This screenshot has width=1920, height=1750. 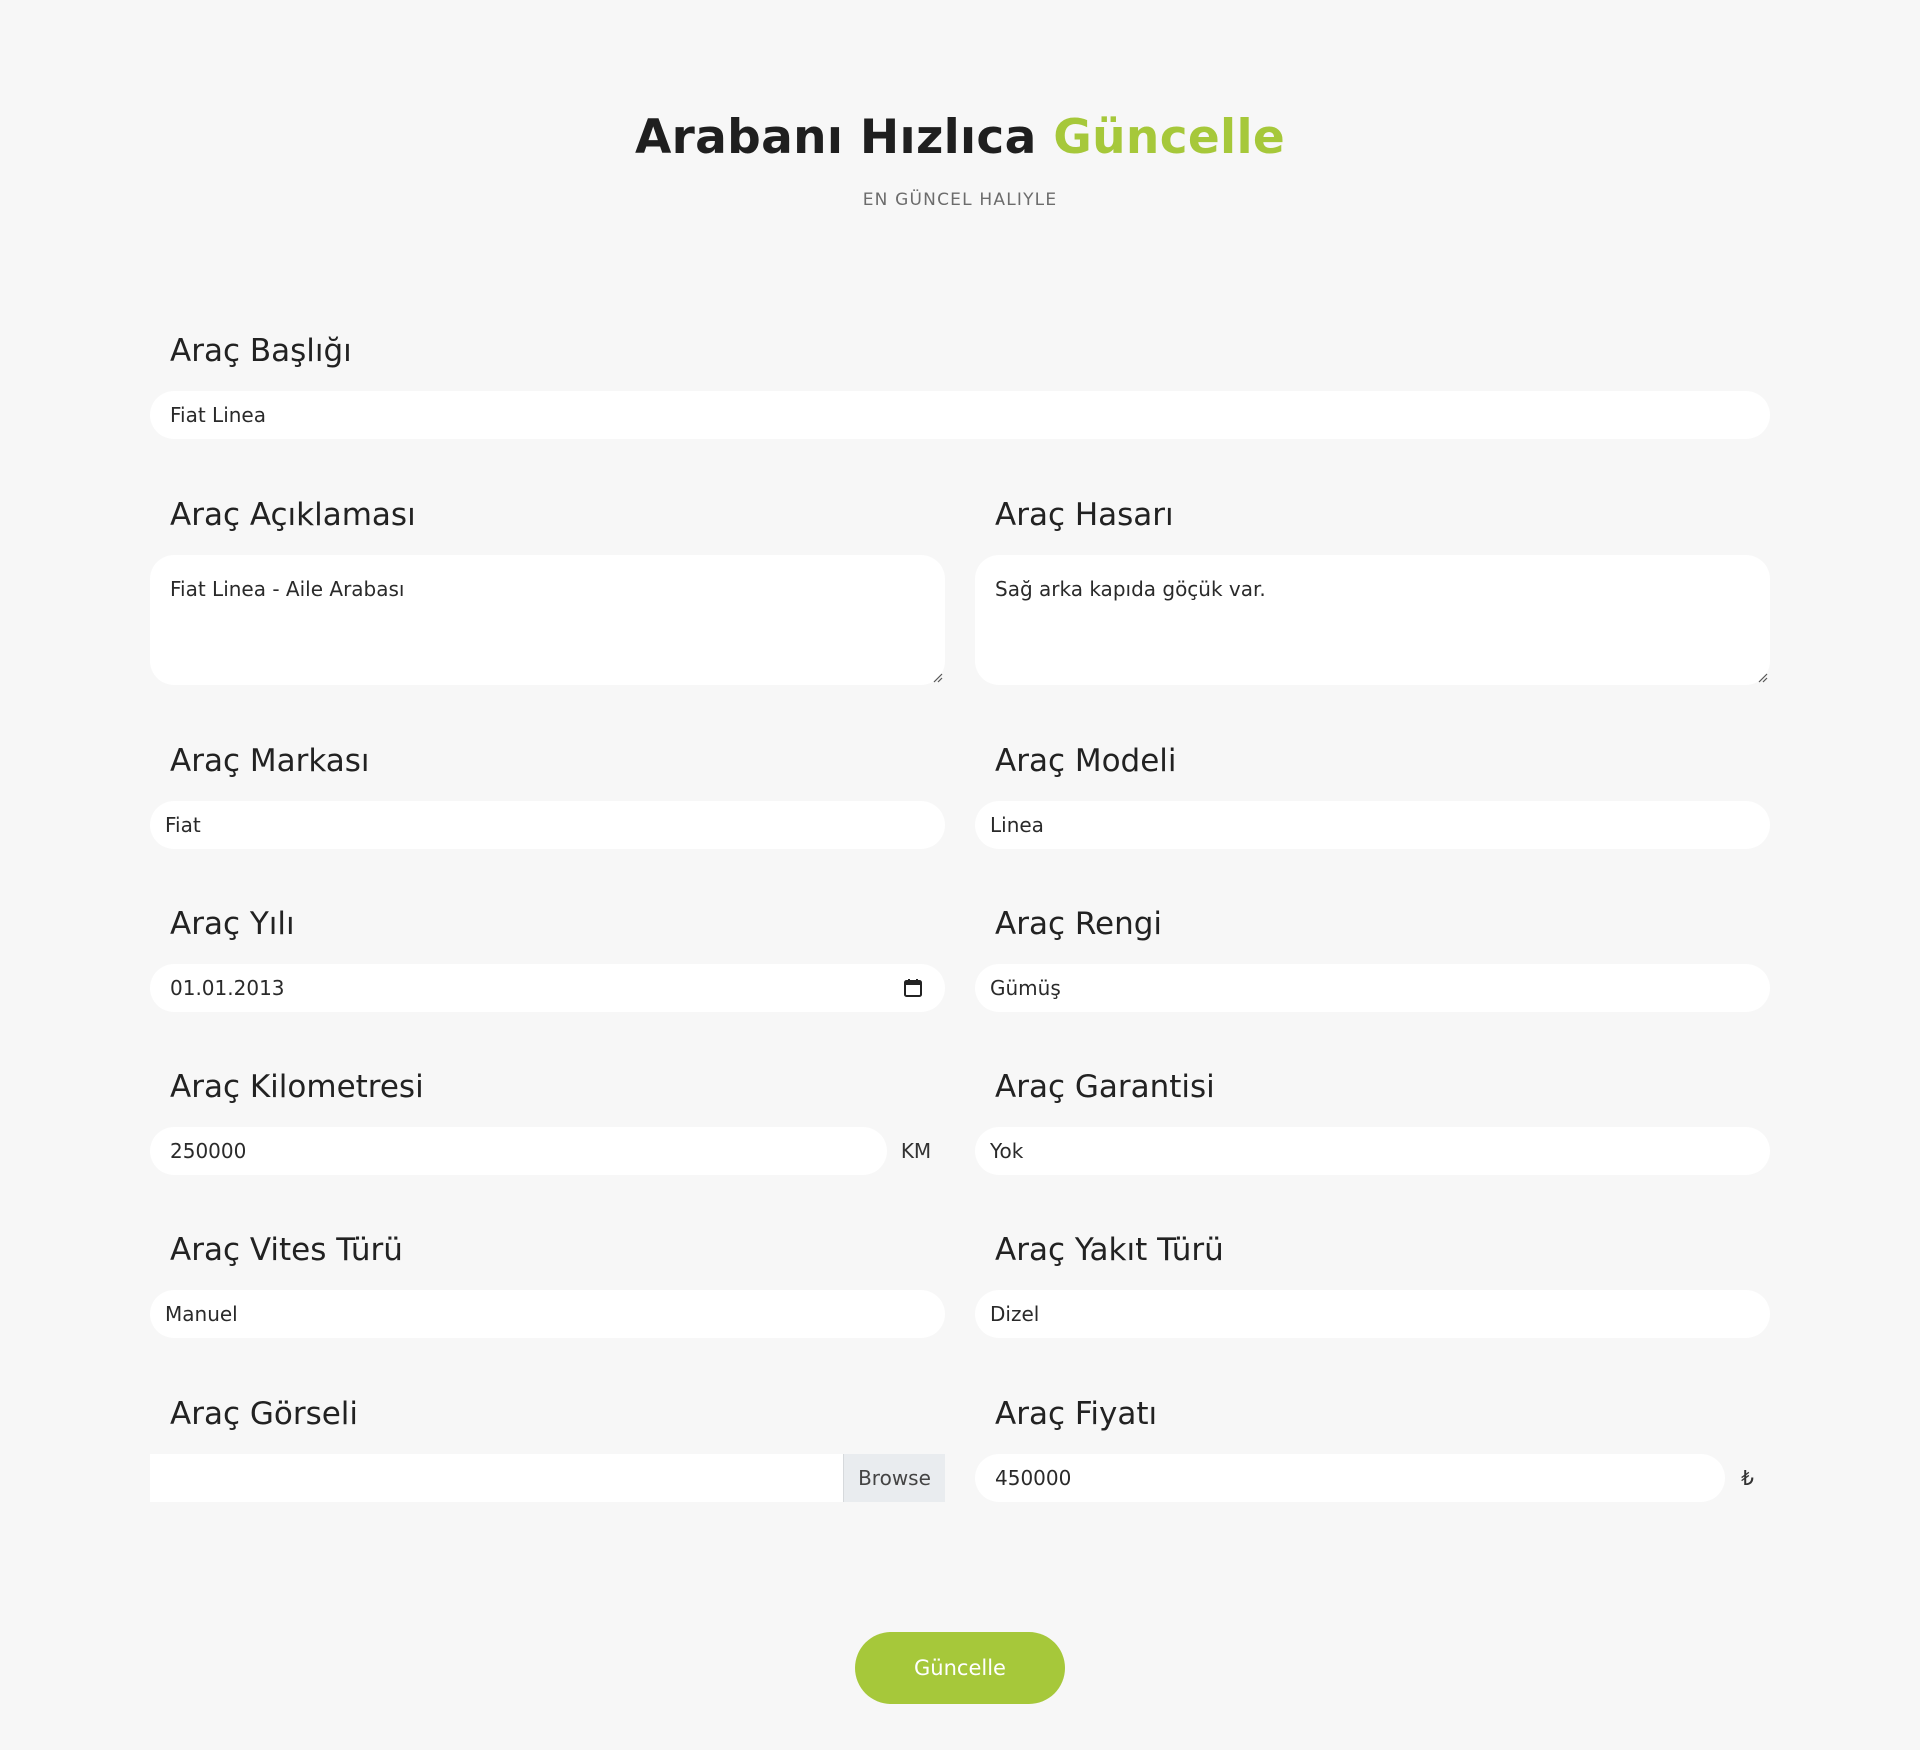 I want to click on transmission-label: Araç Vites Türü, so click(x=286, y=1250).